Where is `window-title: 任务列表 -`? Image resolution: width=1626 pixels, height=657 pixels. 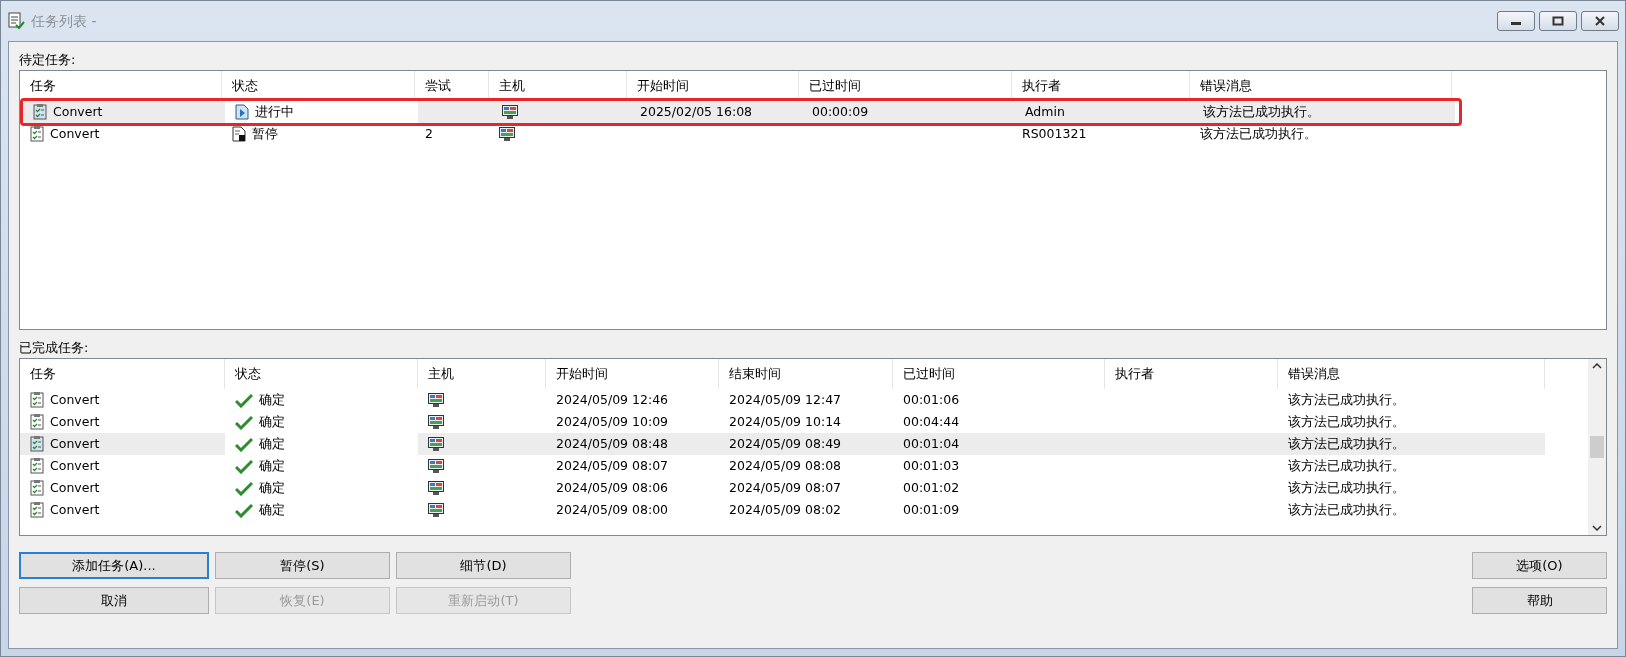
window-title: 任务列表 - is located at coordinates (64, 21).